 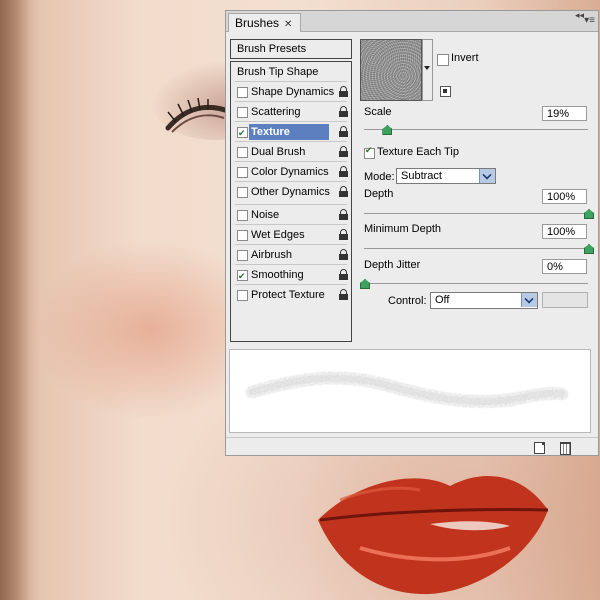 What do you see at coordinates (564, 231) in the screenshot?
I see `minimum-depth-input: 100%` at bounding box center [564, 231].